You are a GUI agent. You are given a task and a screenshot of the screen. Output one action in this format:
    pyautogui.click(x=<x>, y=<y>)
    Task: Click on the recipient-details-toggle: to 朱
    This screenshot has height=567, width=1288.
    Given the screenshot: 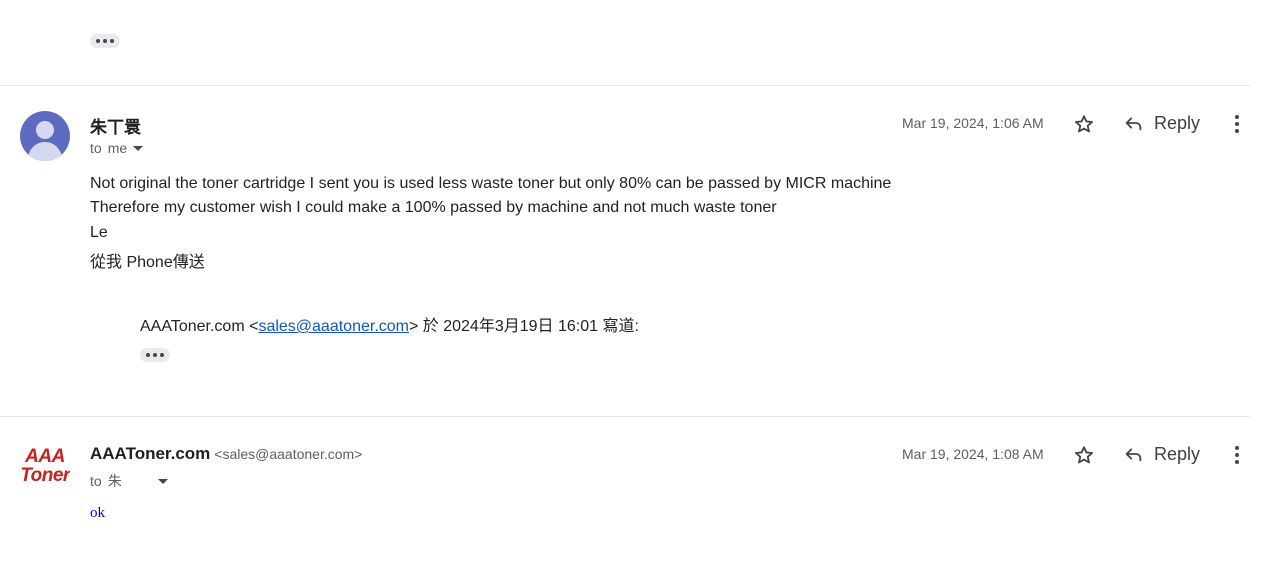 What is the action you would take?
    pyautogui.click(x=129, y=481)
    